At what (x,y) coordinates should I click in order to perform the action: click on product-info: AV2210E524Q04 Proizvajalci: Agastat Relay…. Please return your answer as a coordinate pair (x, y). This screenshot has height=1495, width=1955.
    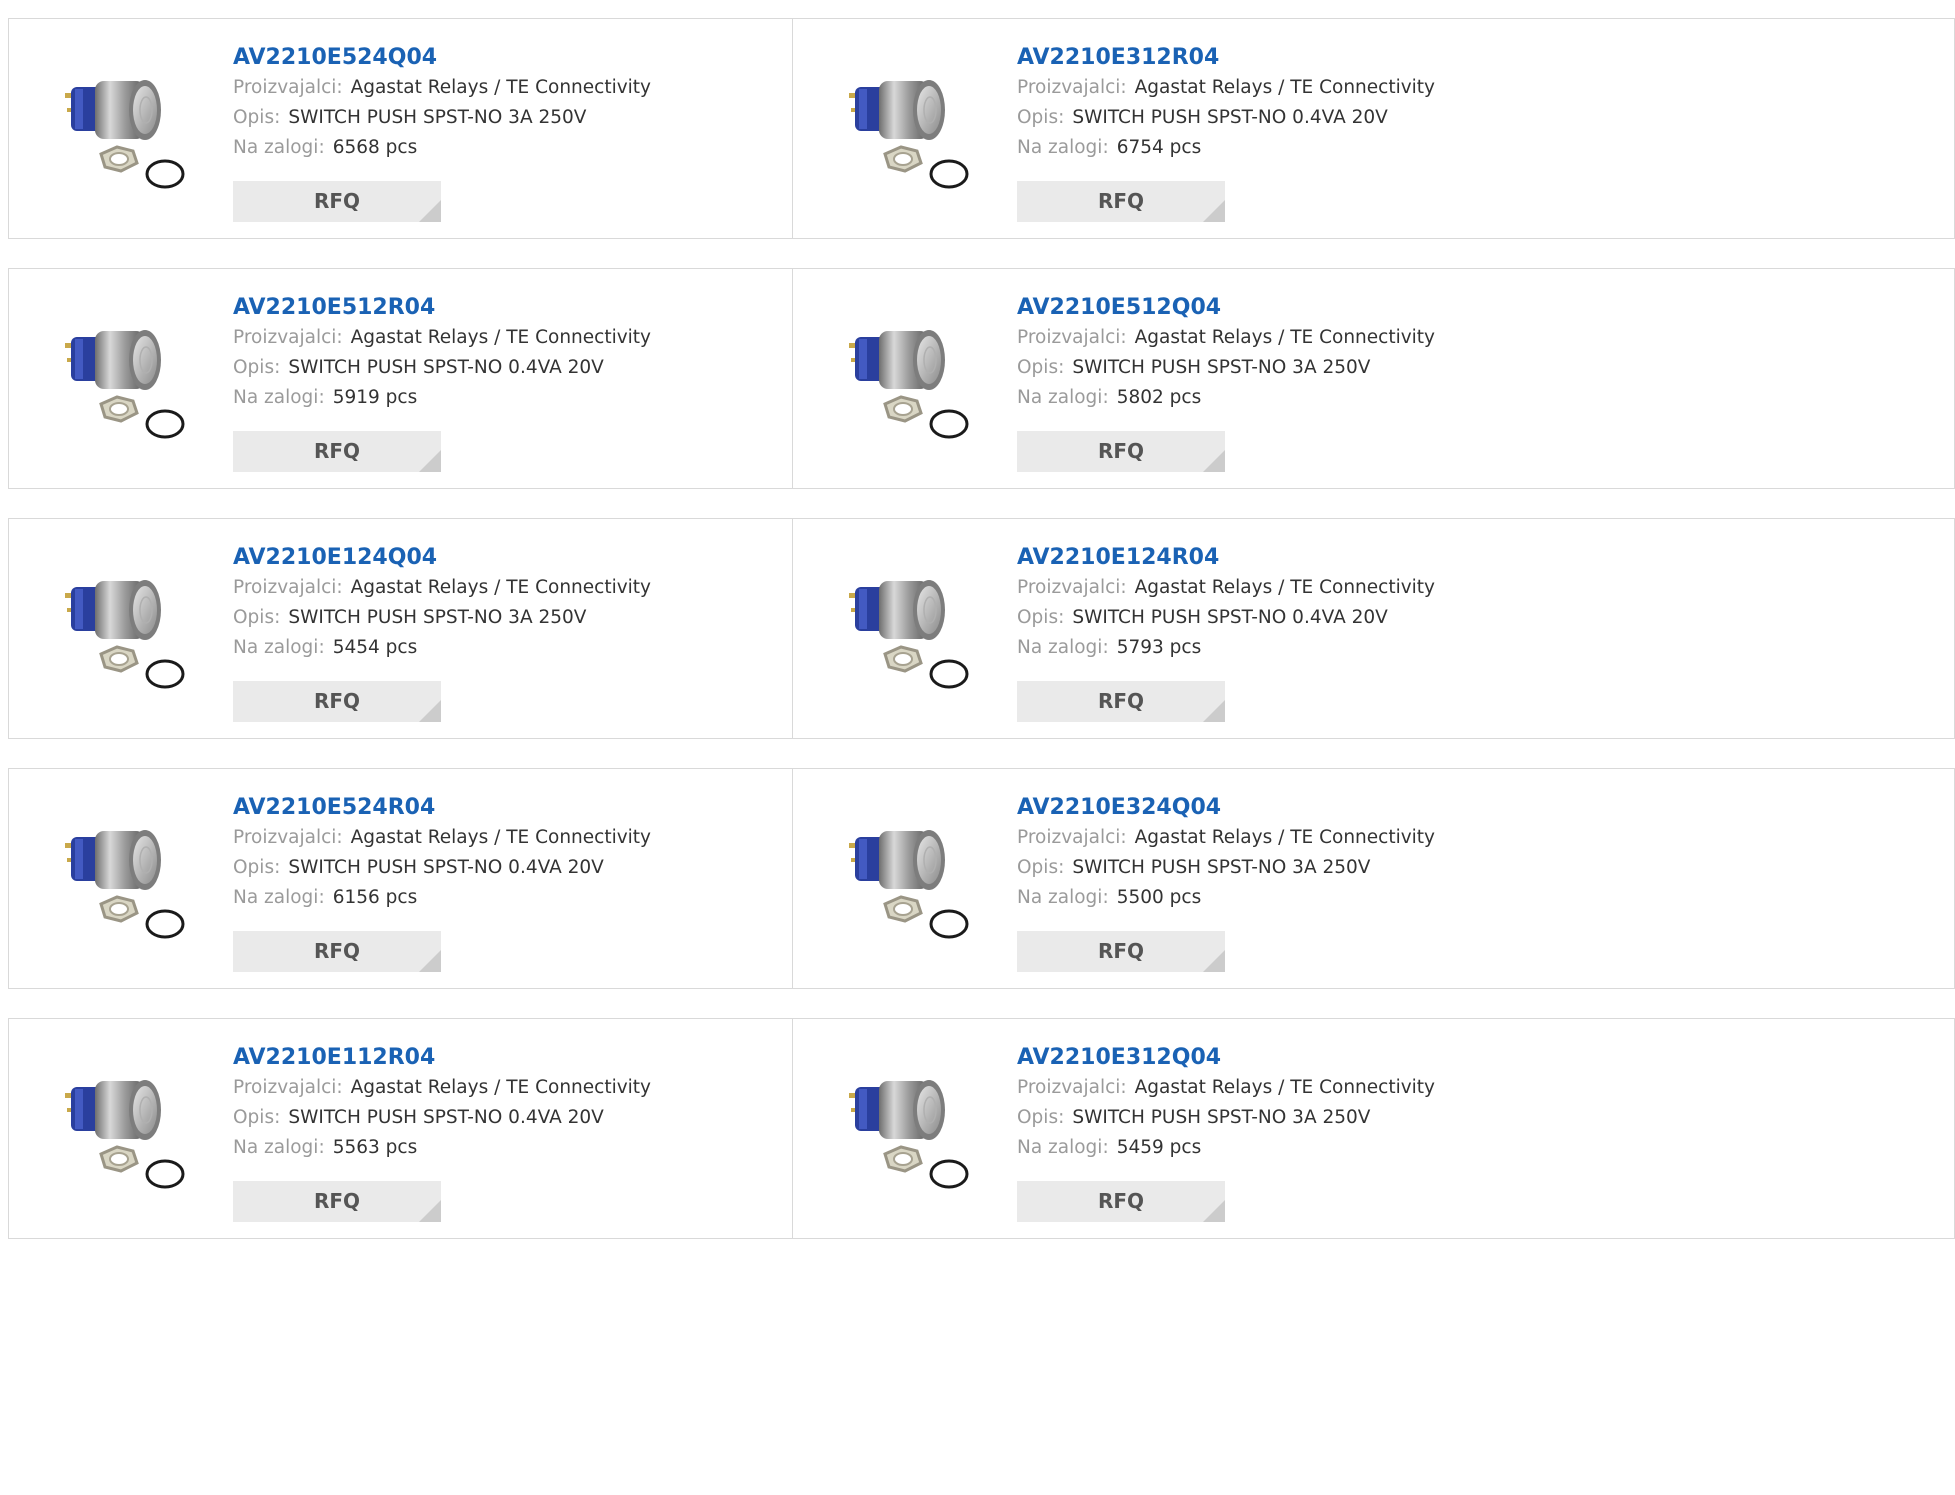
    Looking at the image, I should click on (442, 132).